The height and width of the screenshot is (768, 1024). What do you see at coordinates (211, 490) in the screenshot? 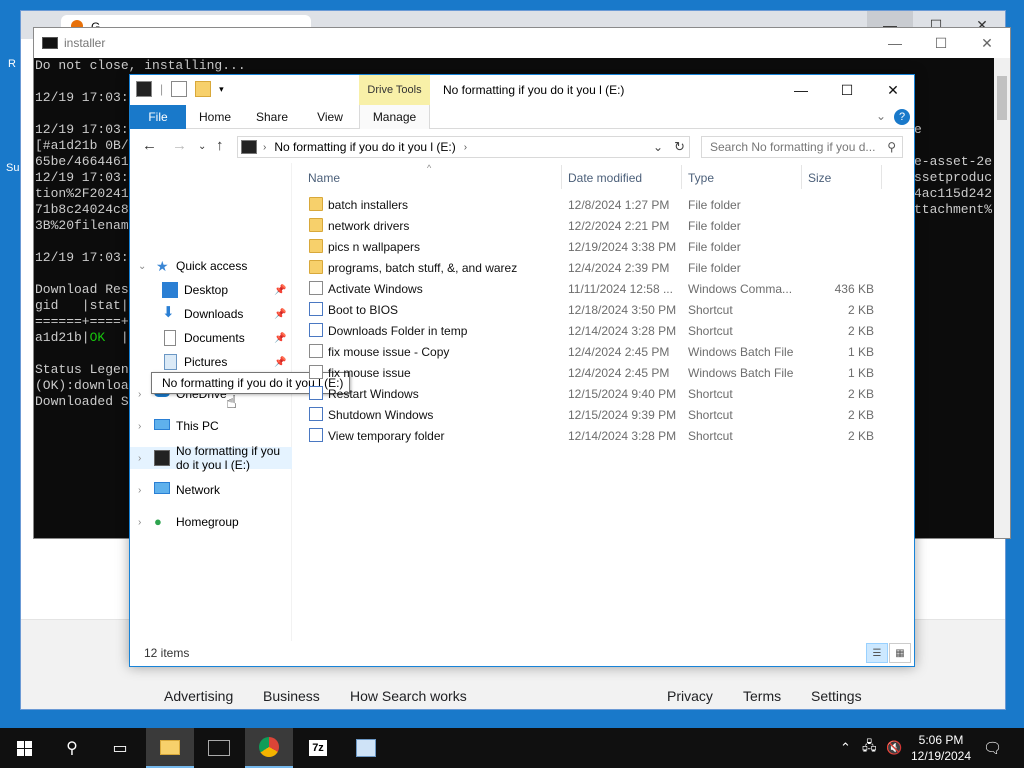
I see `nav-network: › Network` at bounding box center [211, 490].